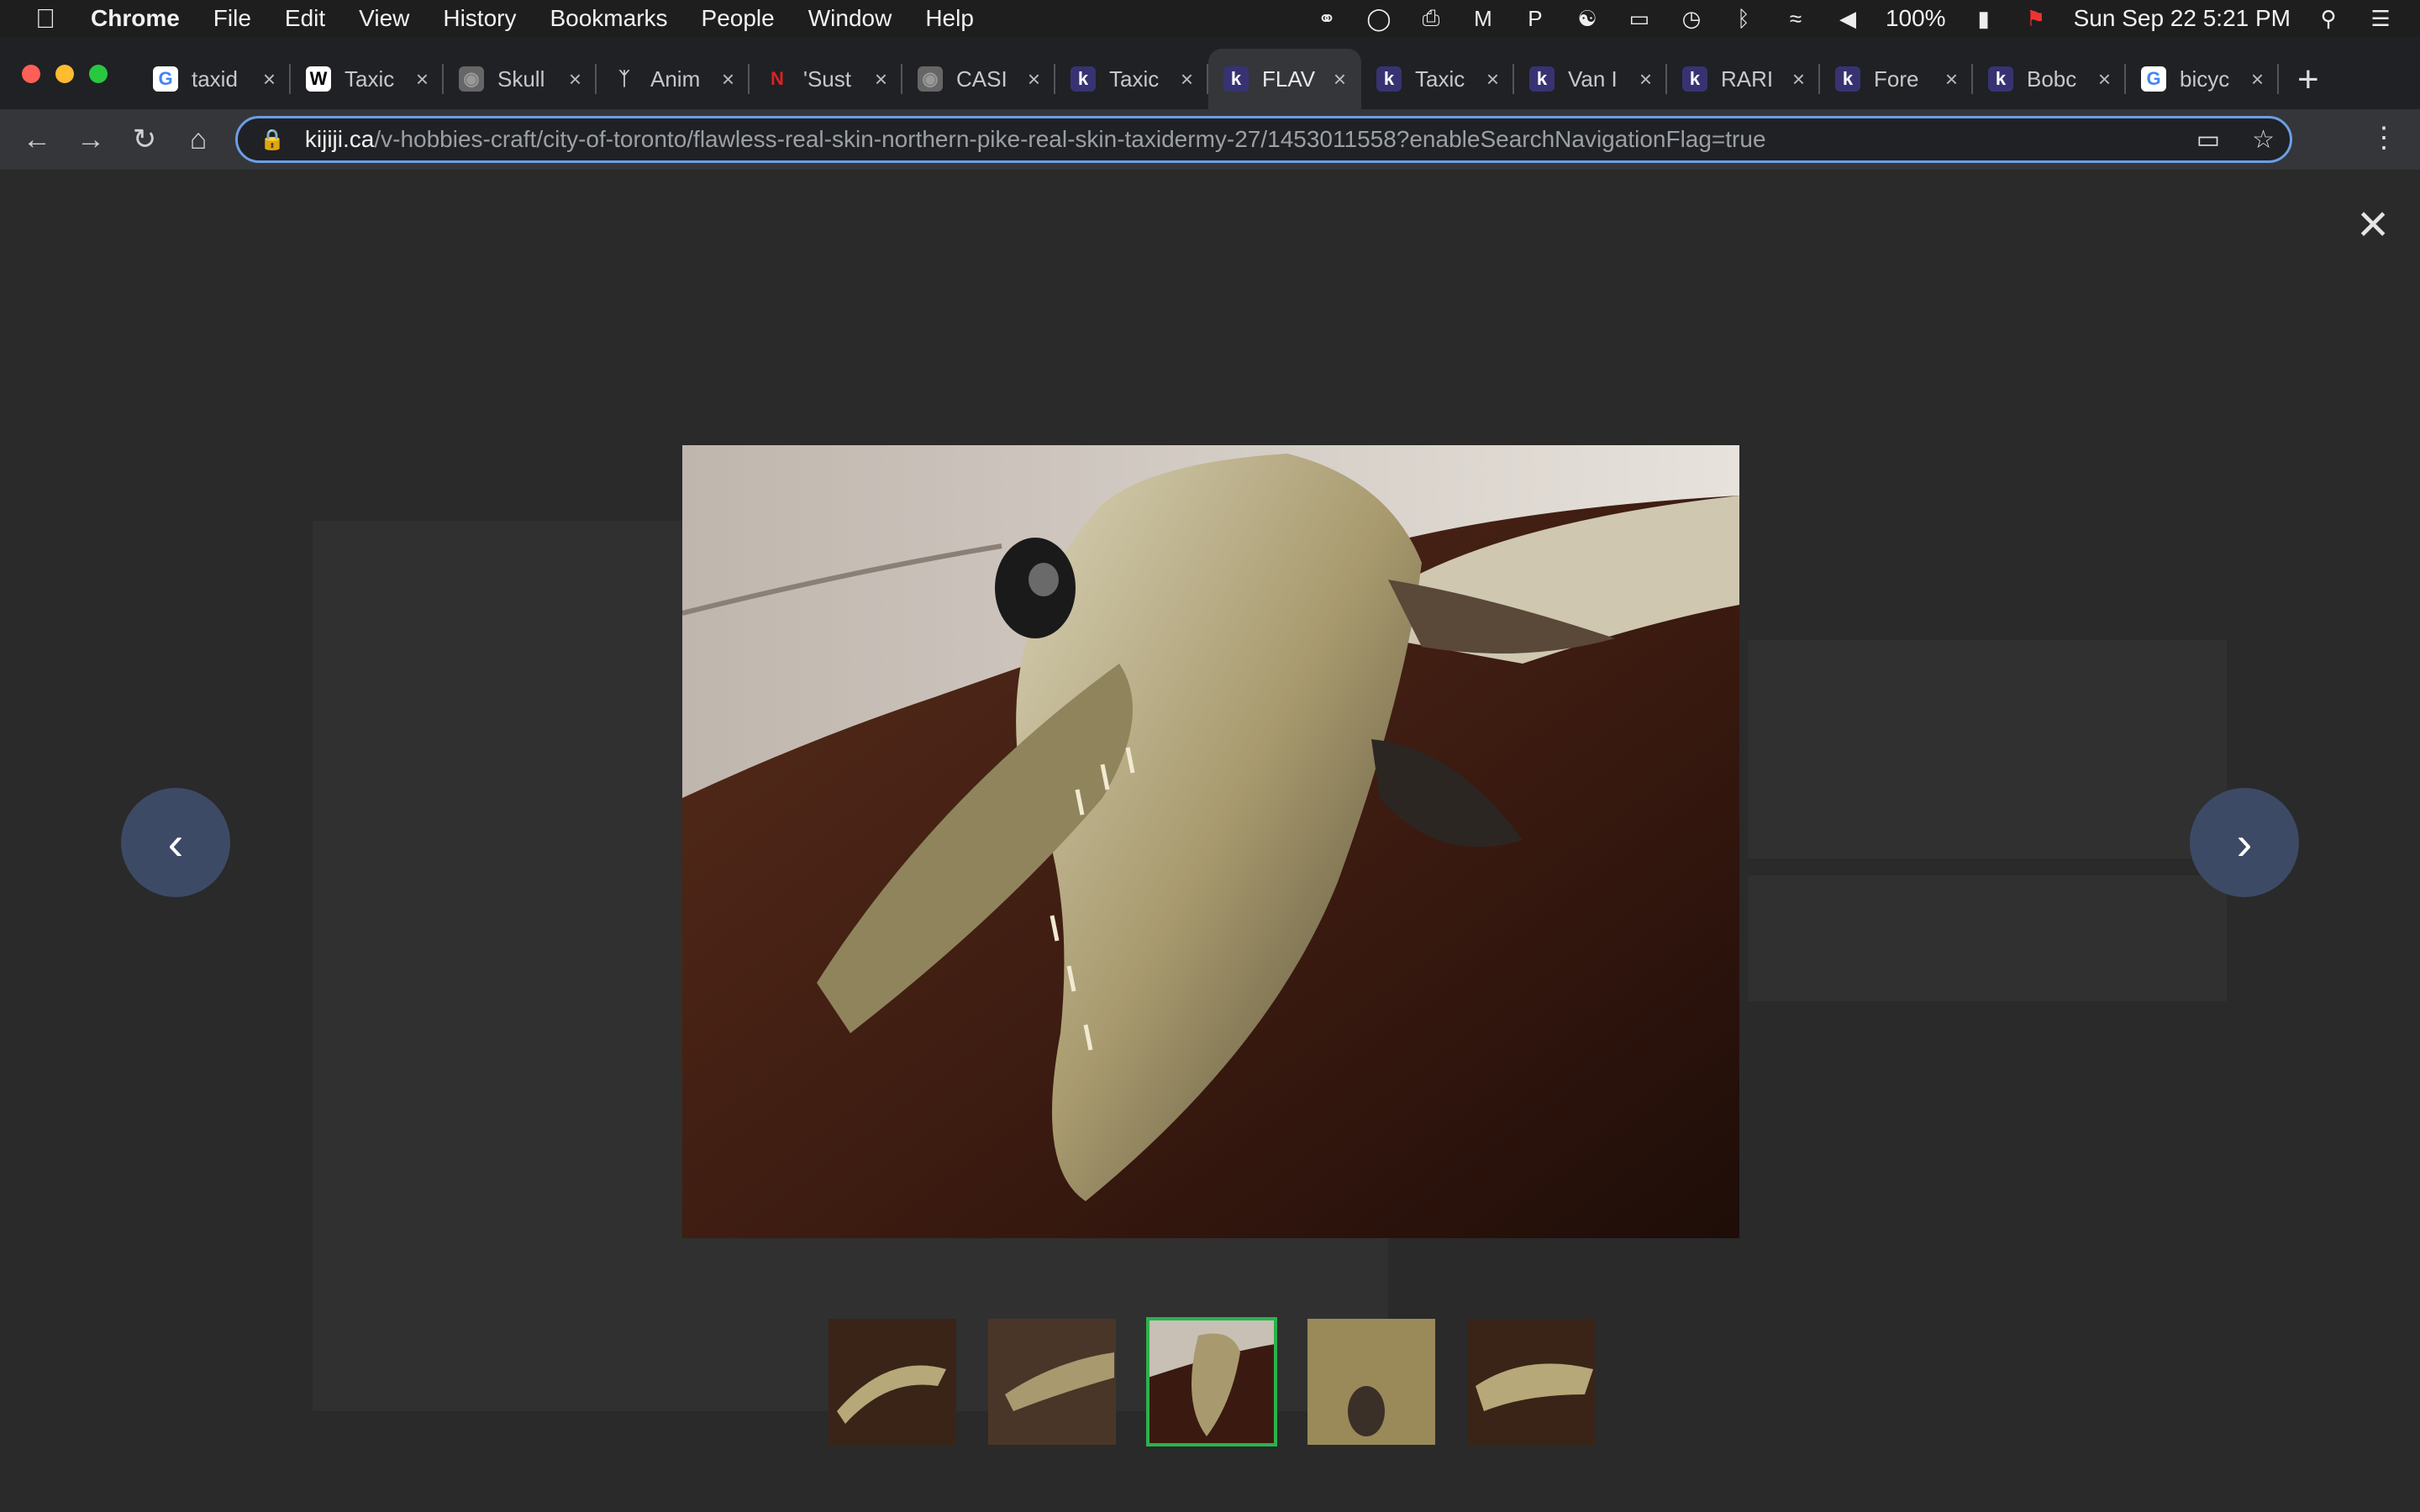  I want to click on tab-title: taxid, so click(215, 79).